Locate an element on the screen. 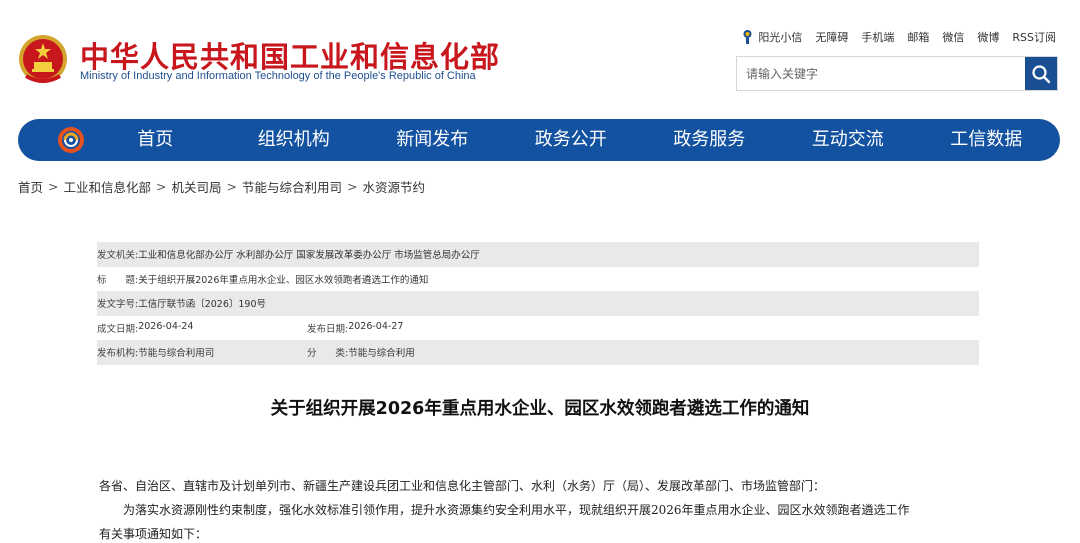  nav-item-news: 新闻发布 is located at coordinates (432, 140).